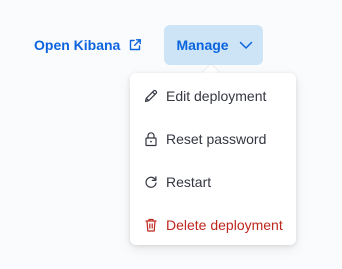 The image size is (342, 269). What do you see at coordinates (151, 225) in the screenshot?
I see `trash-icon` at bounding box center [151, 225].